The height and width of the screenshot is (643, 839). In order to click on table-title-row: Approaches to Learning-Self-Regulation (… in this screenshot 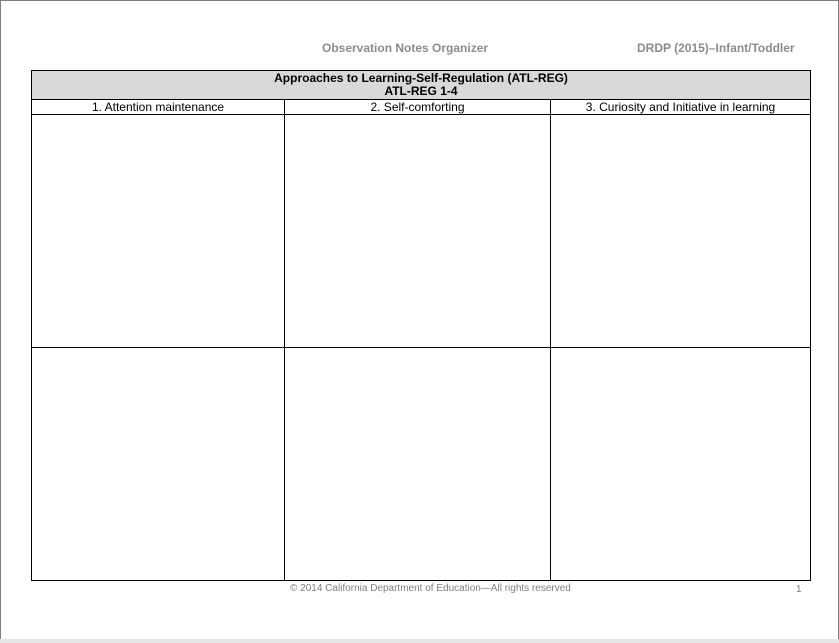, I will do `click(421, 85)`.